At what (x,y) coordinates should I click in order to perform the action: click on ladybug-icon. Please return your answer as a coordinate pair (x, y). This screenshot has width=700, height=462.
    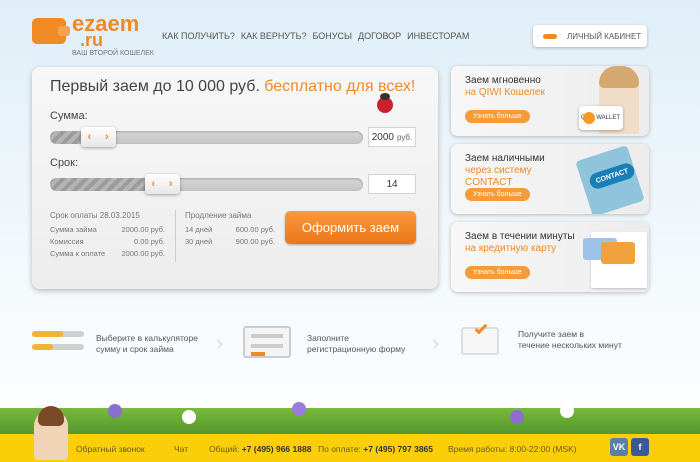
    Looking at the image, I should click on (385, 103).